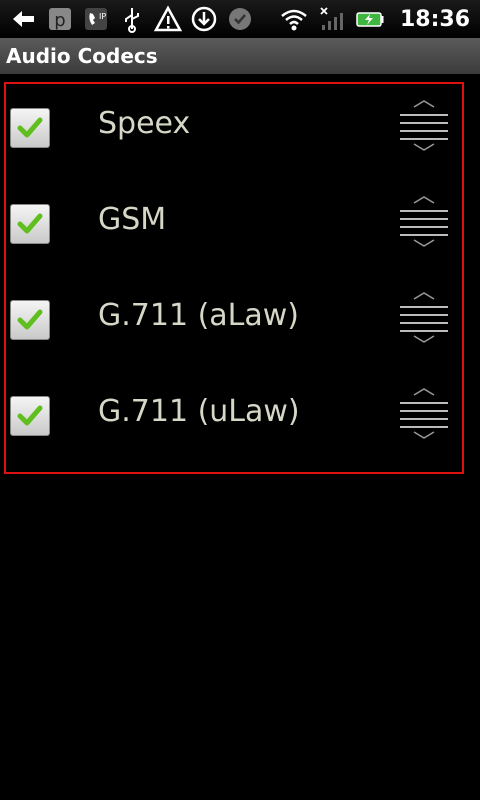 Image resolution: width=480 pixels, height=800 pixels. What do you see at coordinates (332, 19) in the screenshot?
I see `no-signal-icon` at bounding box center [332, 19].